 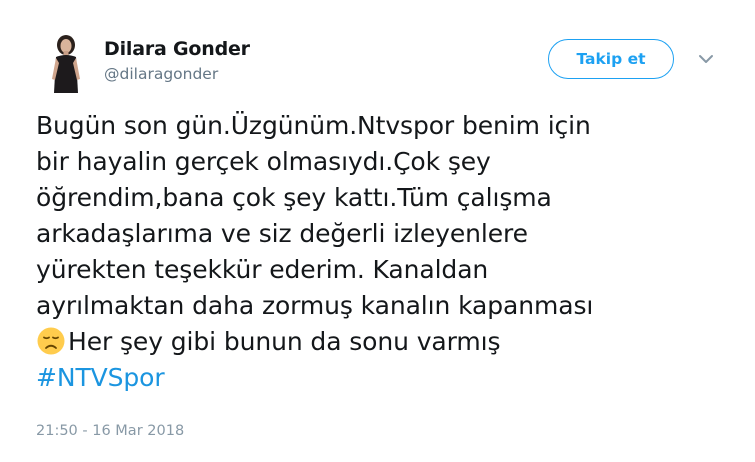 I want to click on avatar-image, so click(x=66, y=63).